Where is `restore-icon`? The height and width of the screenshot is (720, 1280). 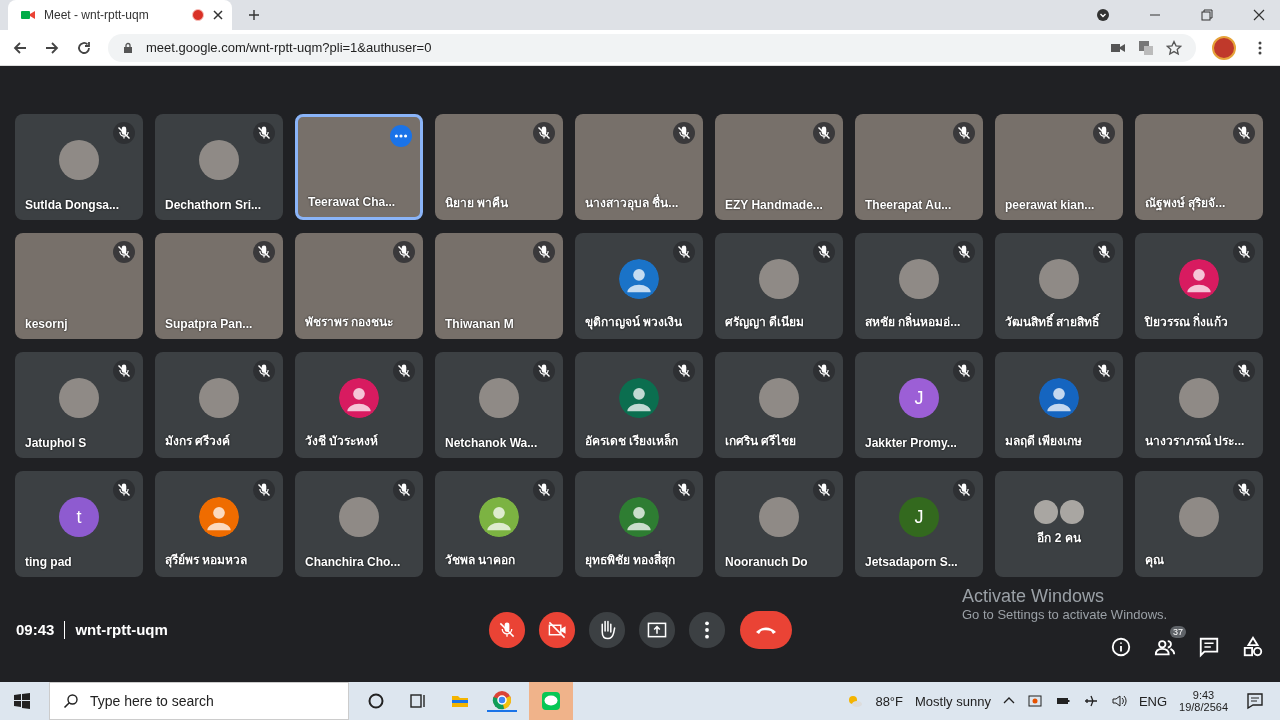
restore-icon is located at coordinates (1207, 15).